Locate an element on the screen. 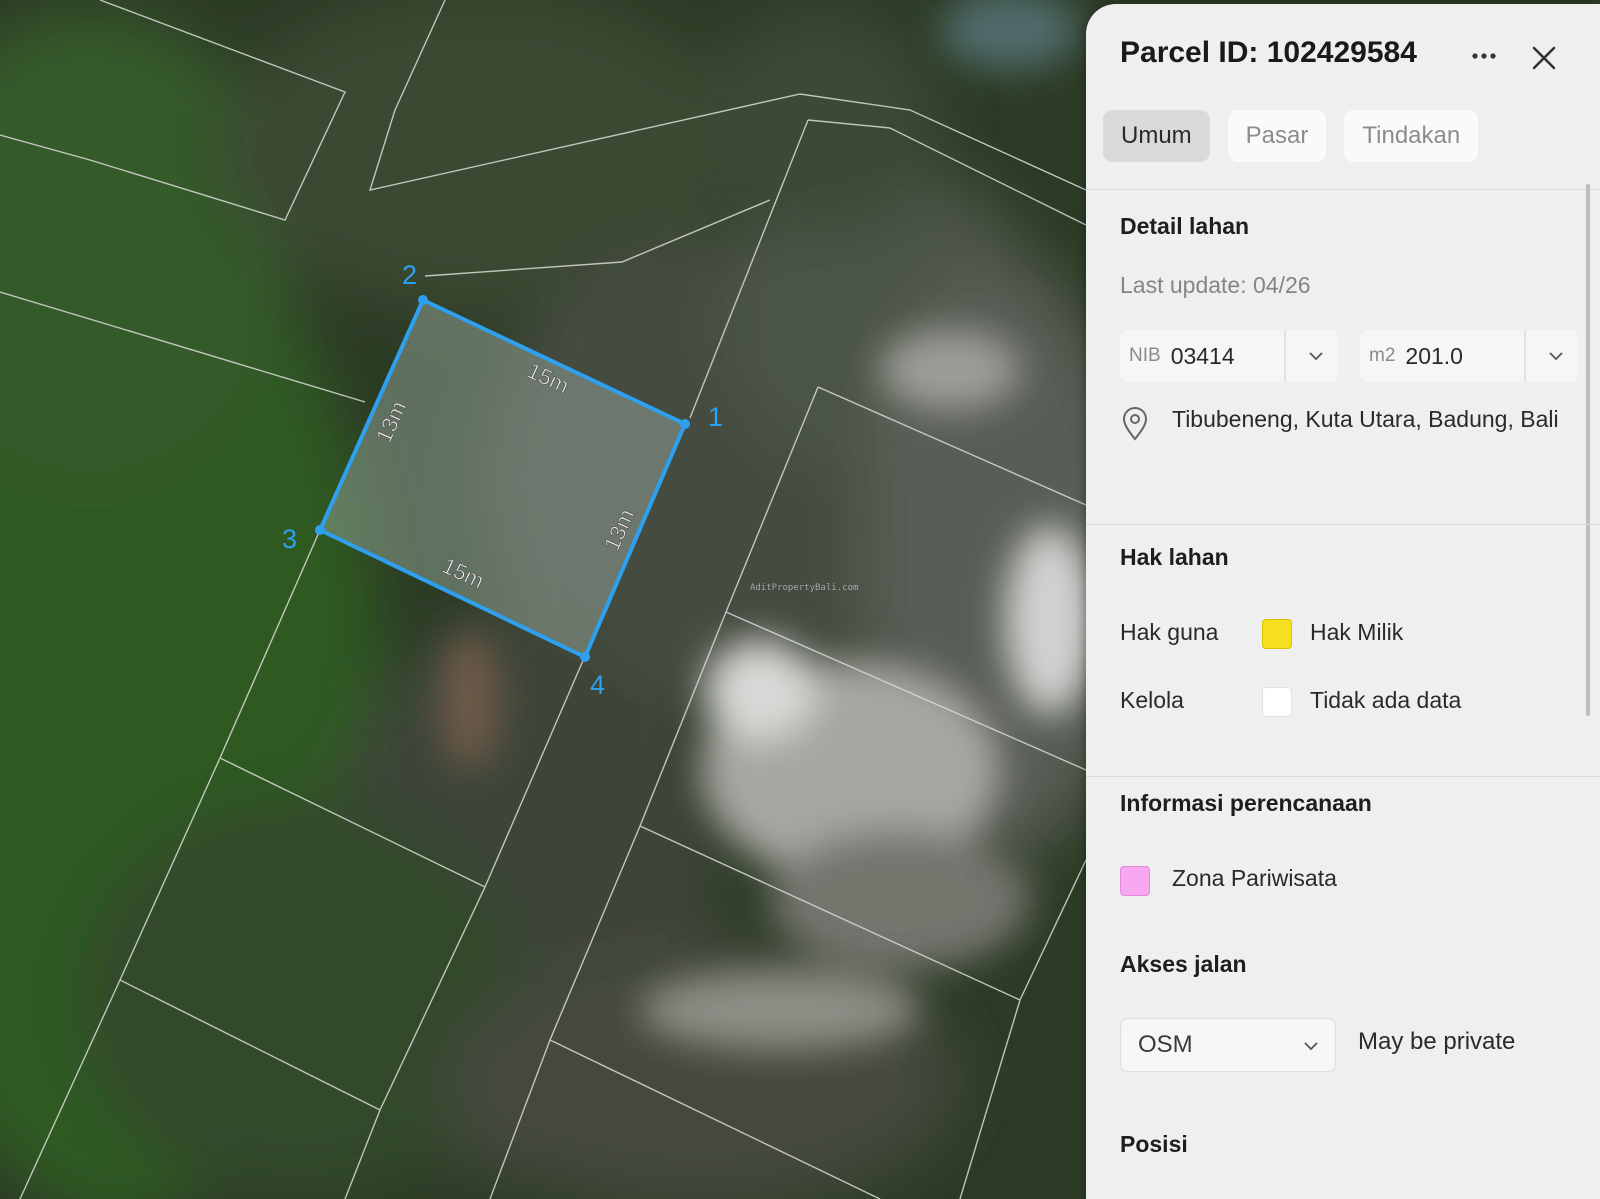 The height and width of the screenshot is (1199, 1600). more-options-button is located at coordinates (1484, 56).